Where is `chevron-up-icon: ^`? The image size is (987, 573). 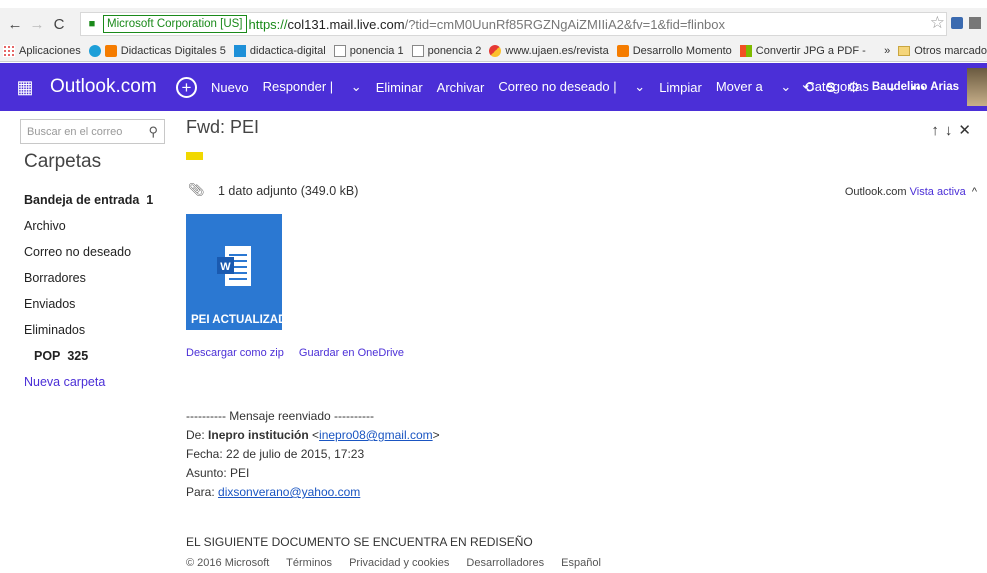
chevron-up-icon: ^ is located at coordinates (974, 192).